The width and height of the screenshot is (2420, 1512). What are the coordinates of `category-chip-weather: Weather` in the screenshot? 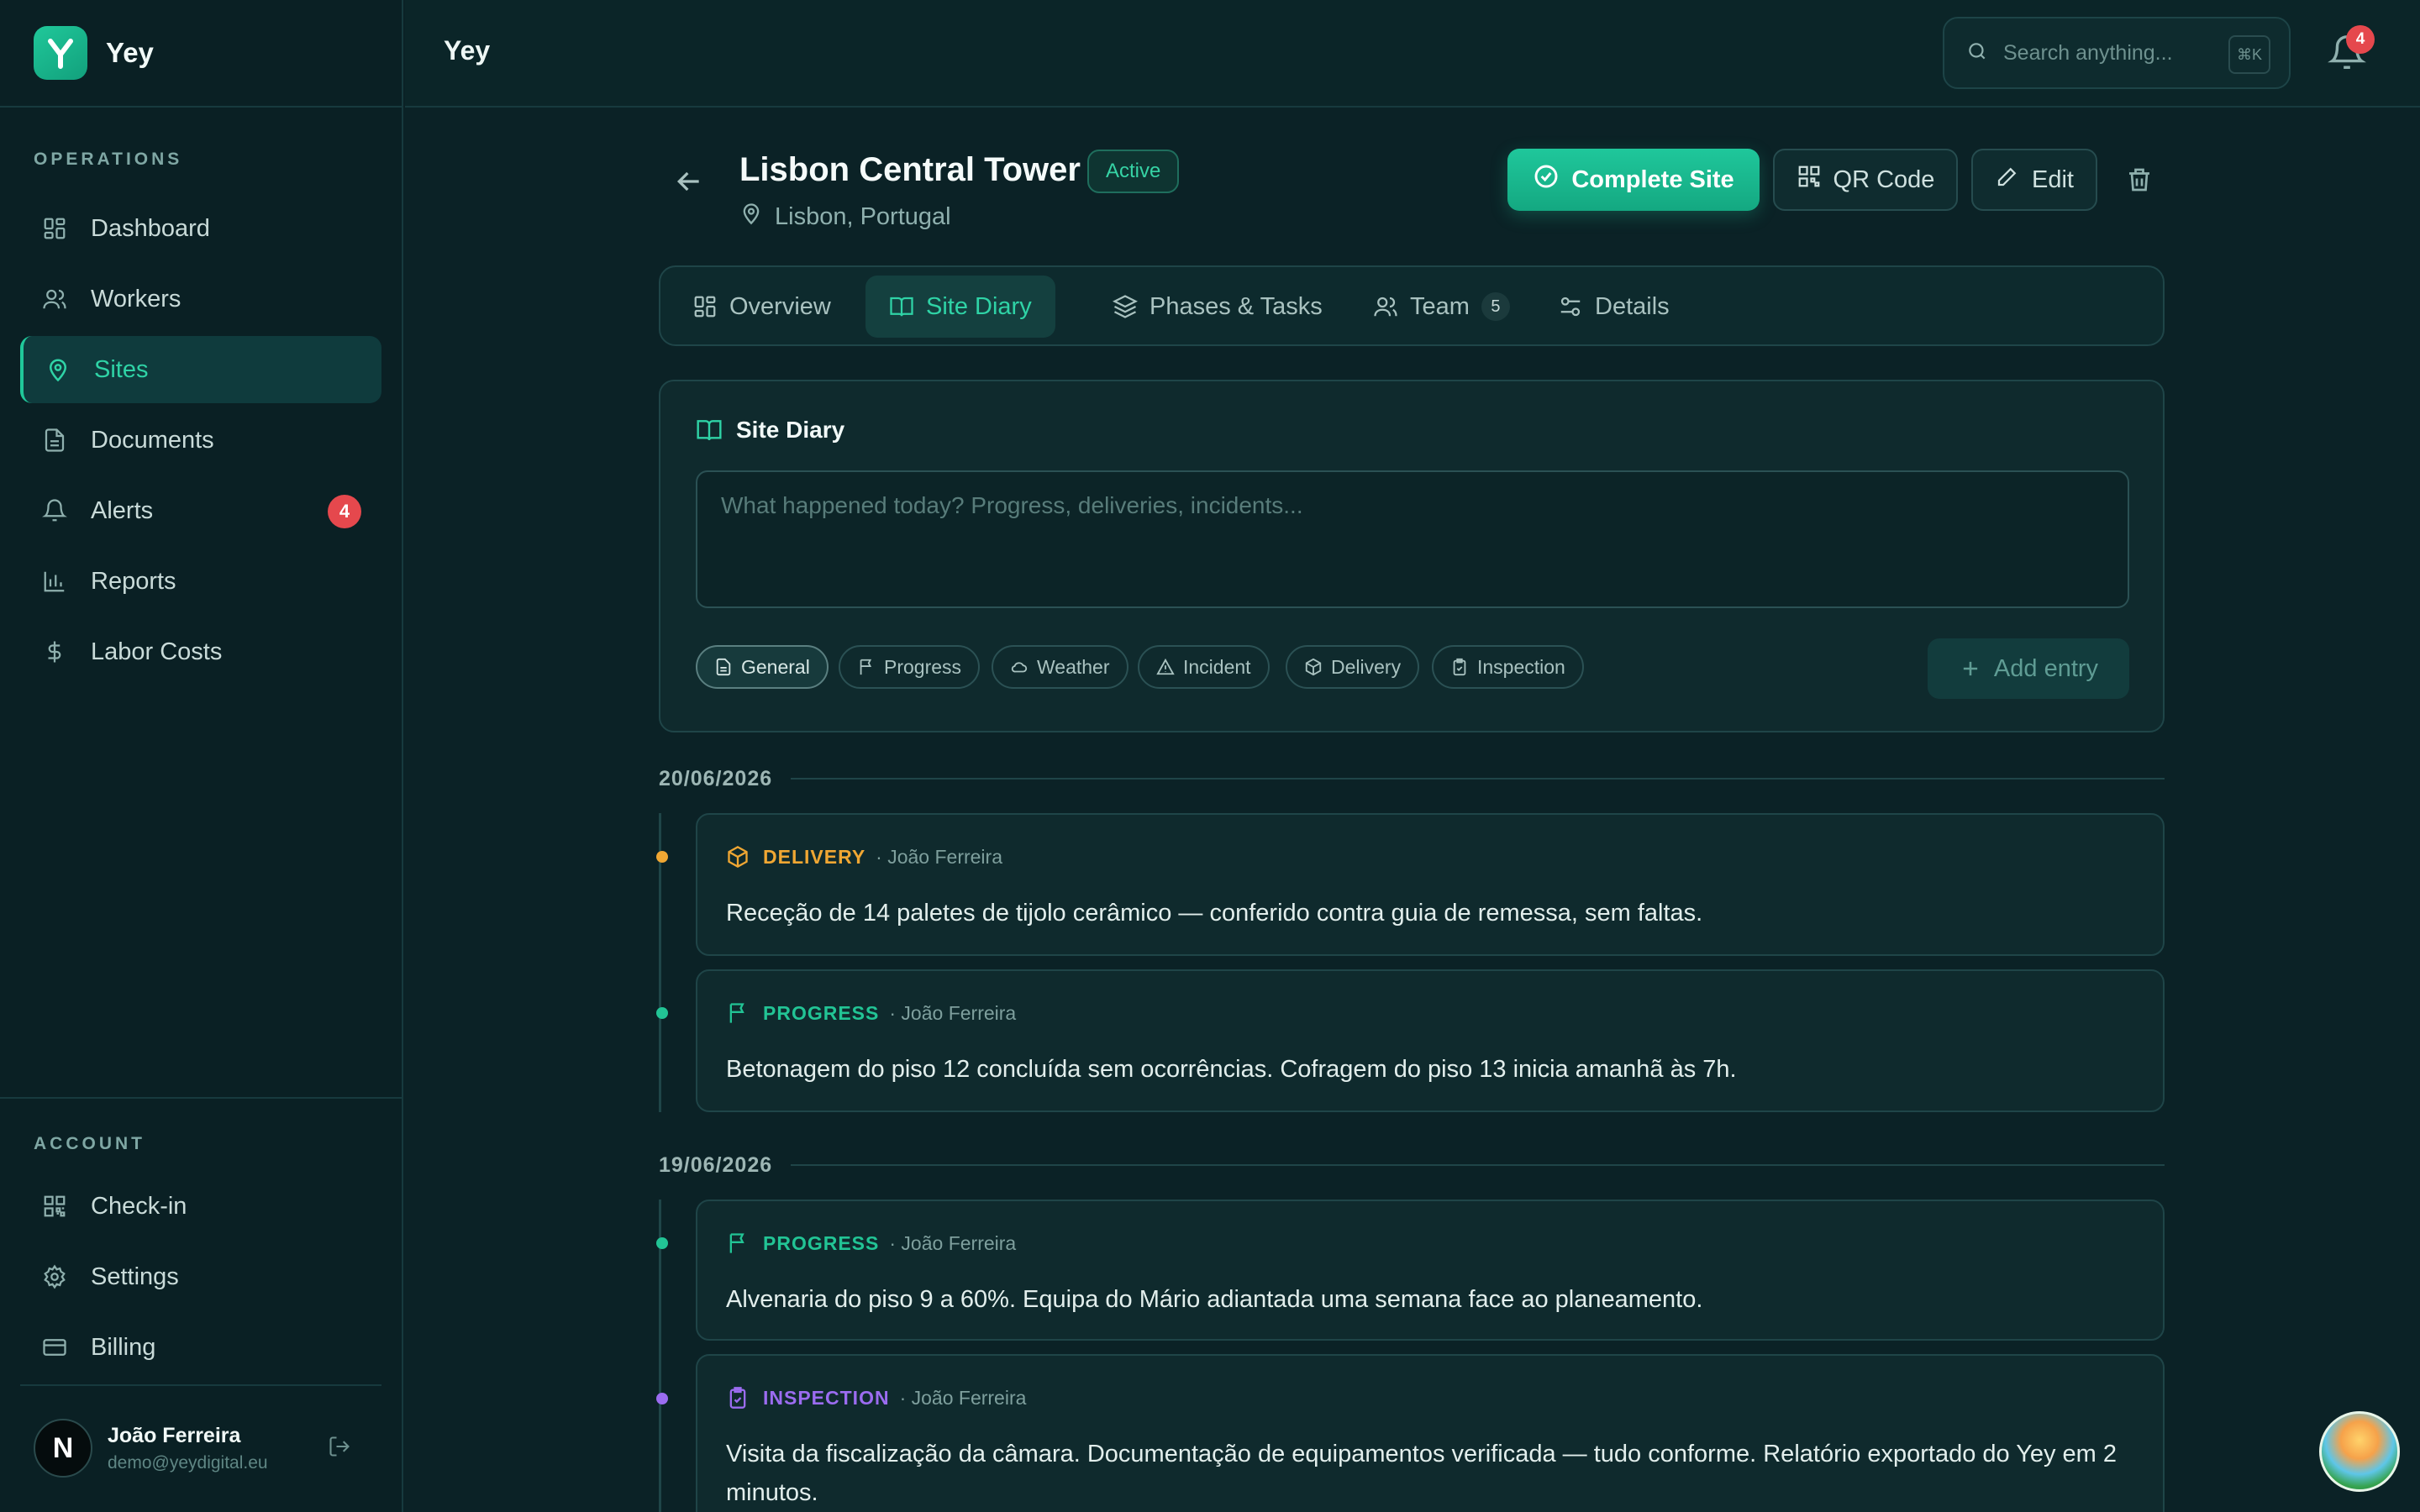 It's located at (1060, 667).